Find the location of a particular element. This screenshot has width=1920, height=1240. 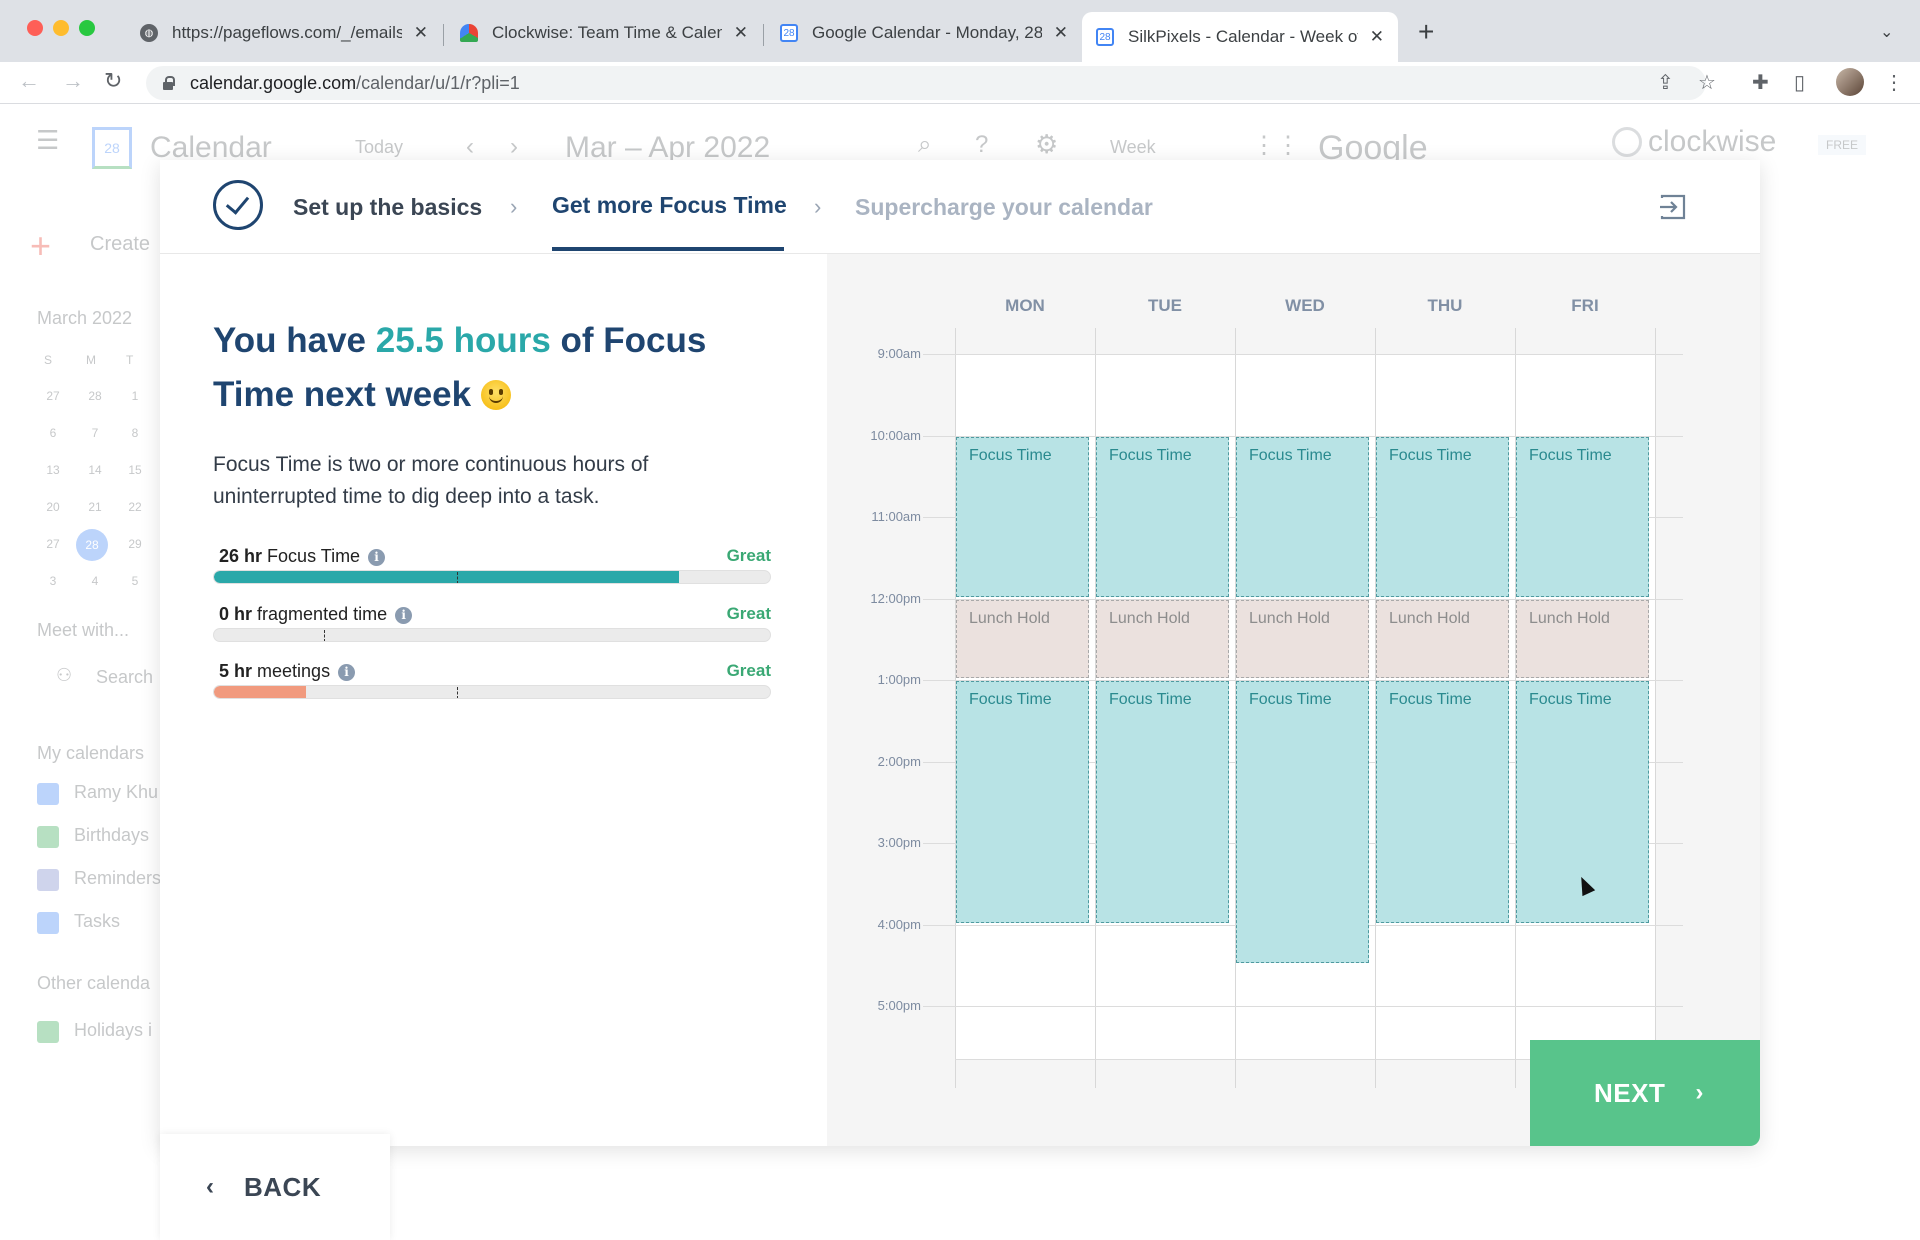

tab-search-chevron-icon: ⌄ is located at coordinates (1886, 32).